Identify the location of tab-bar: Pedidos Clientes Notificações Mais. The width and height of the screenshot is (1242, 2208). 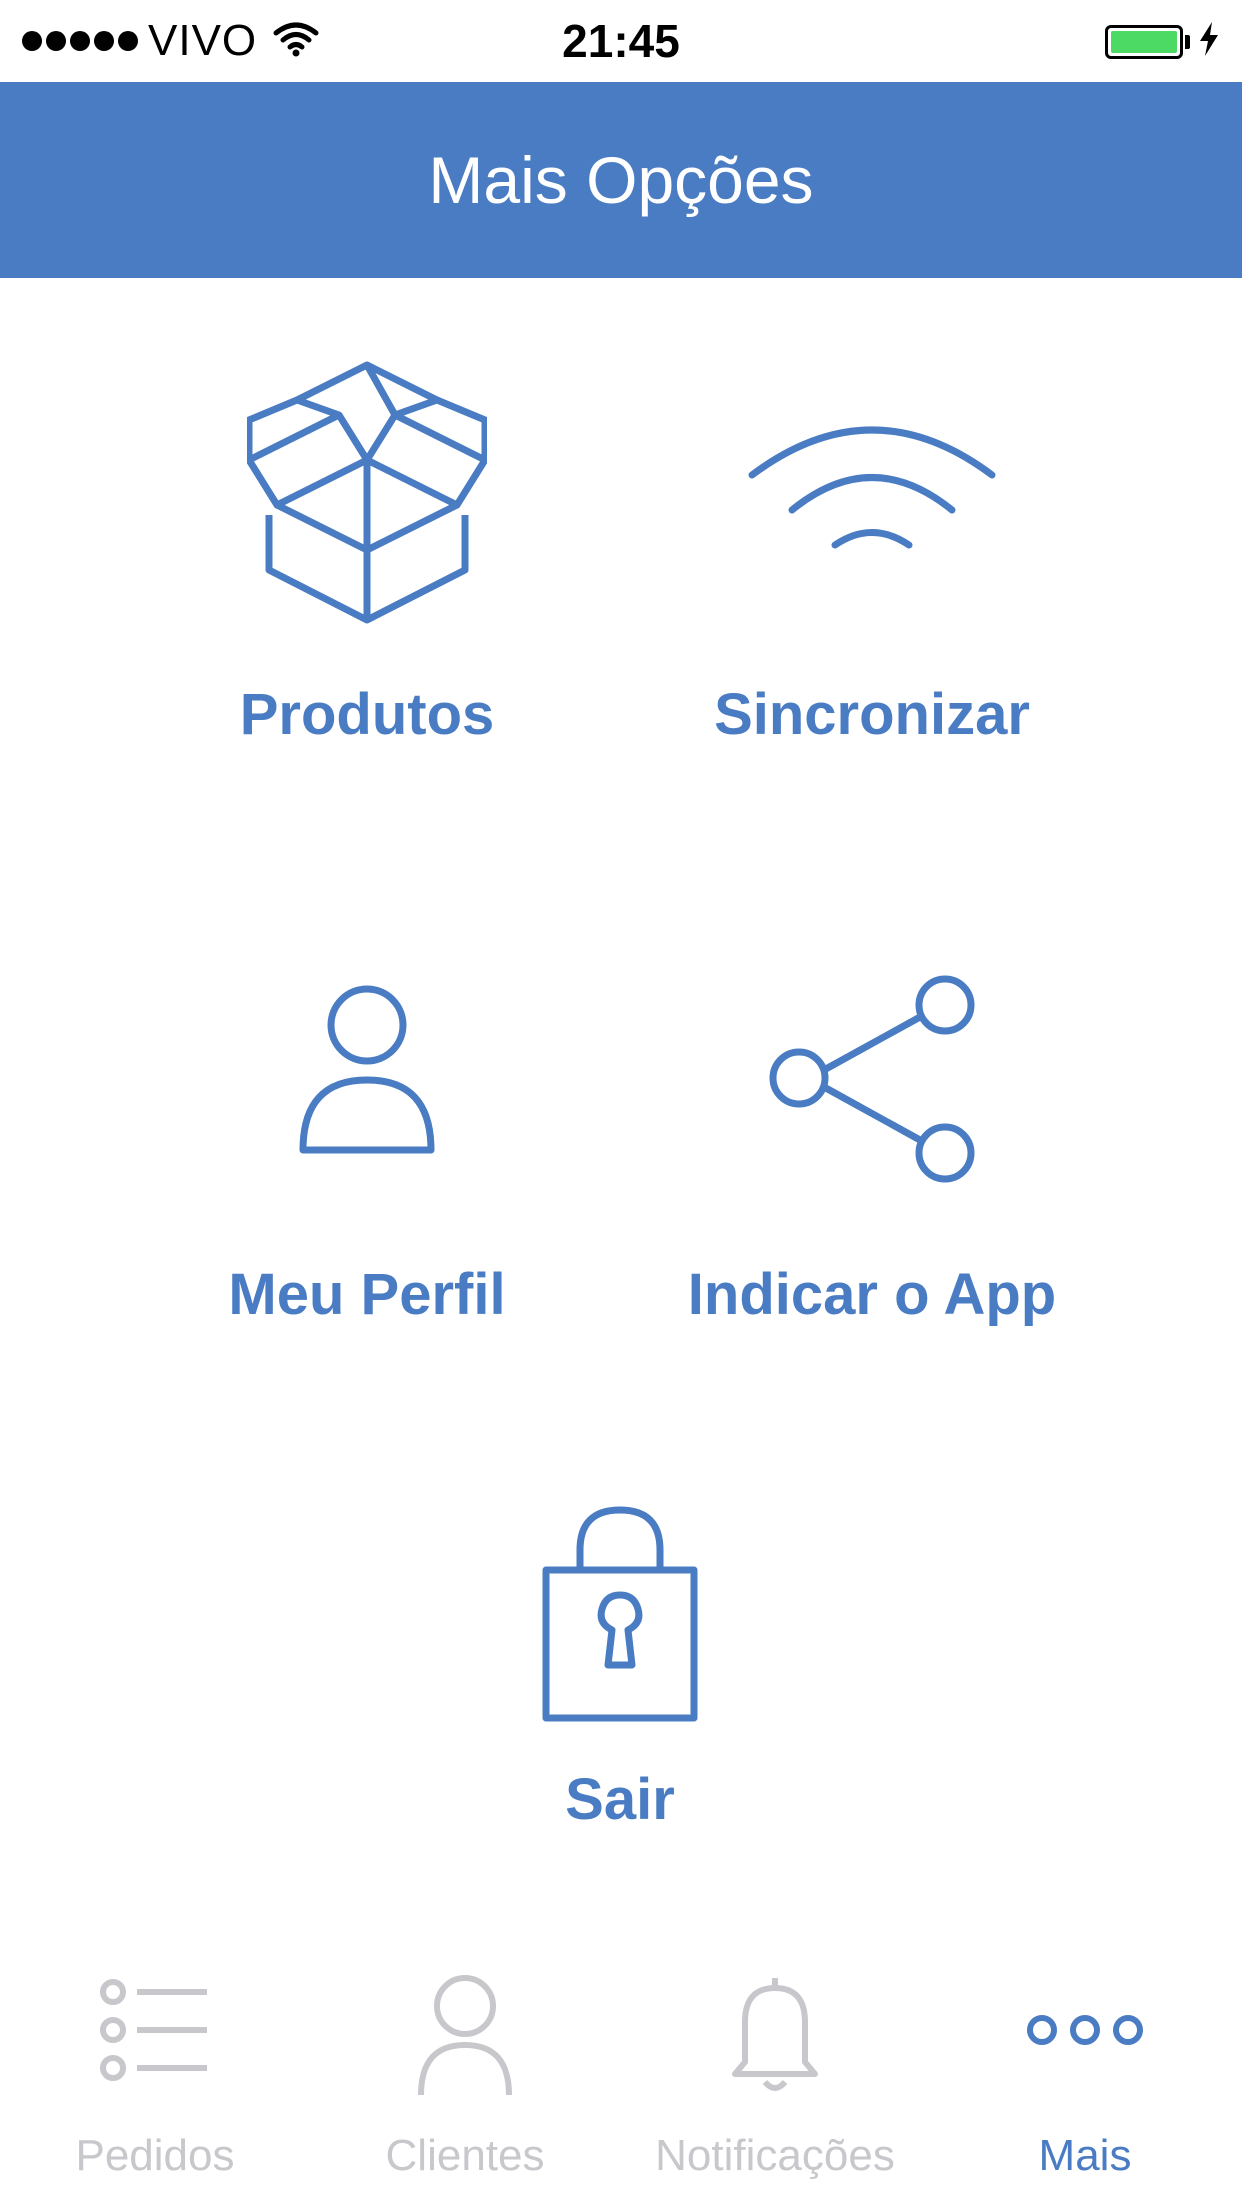
(621, 2074).